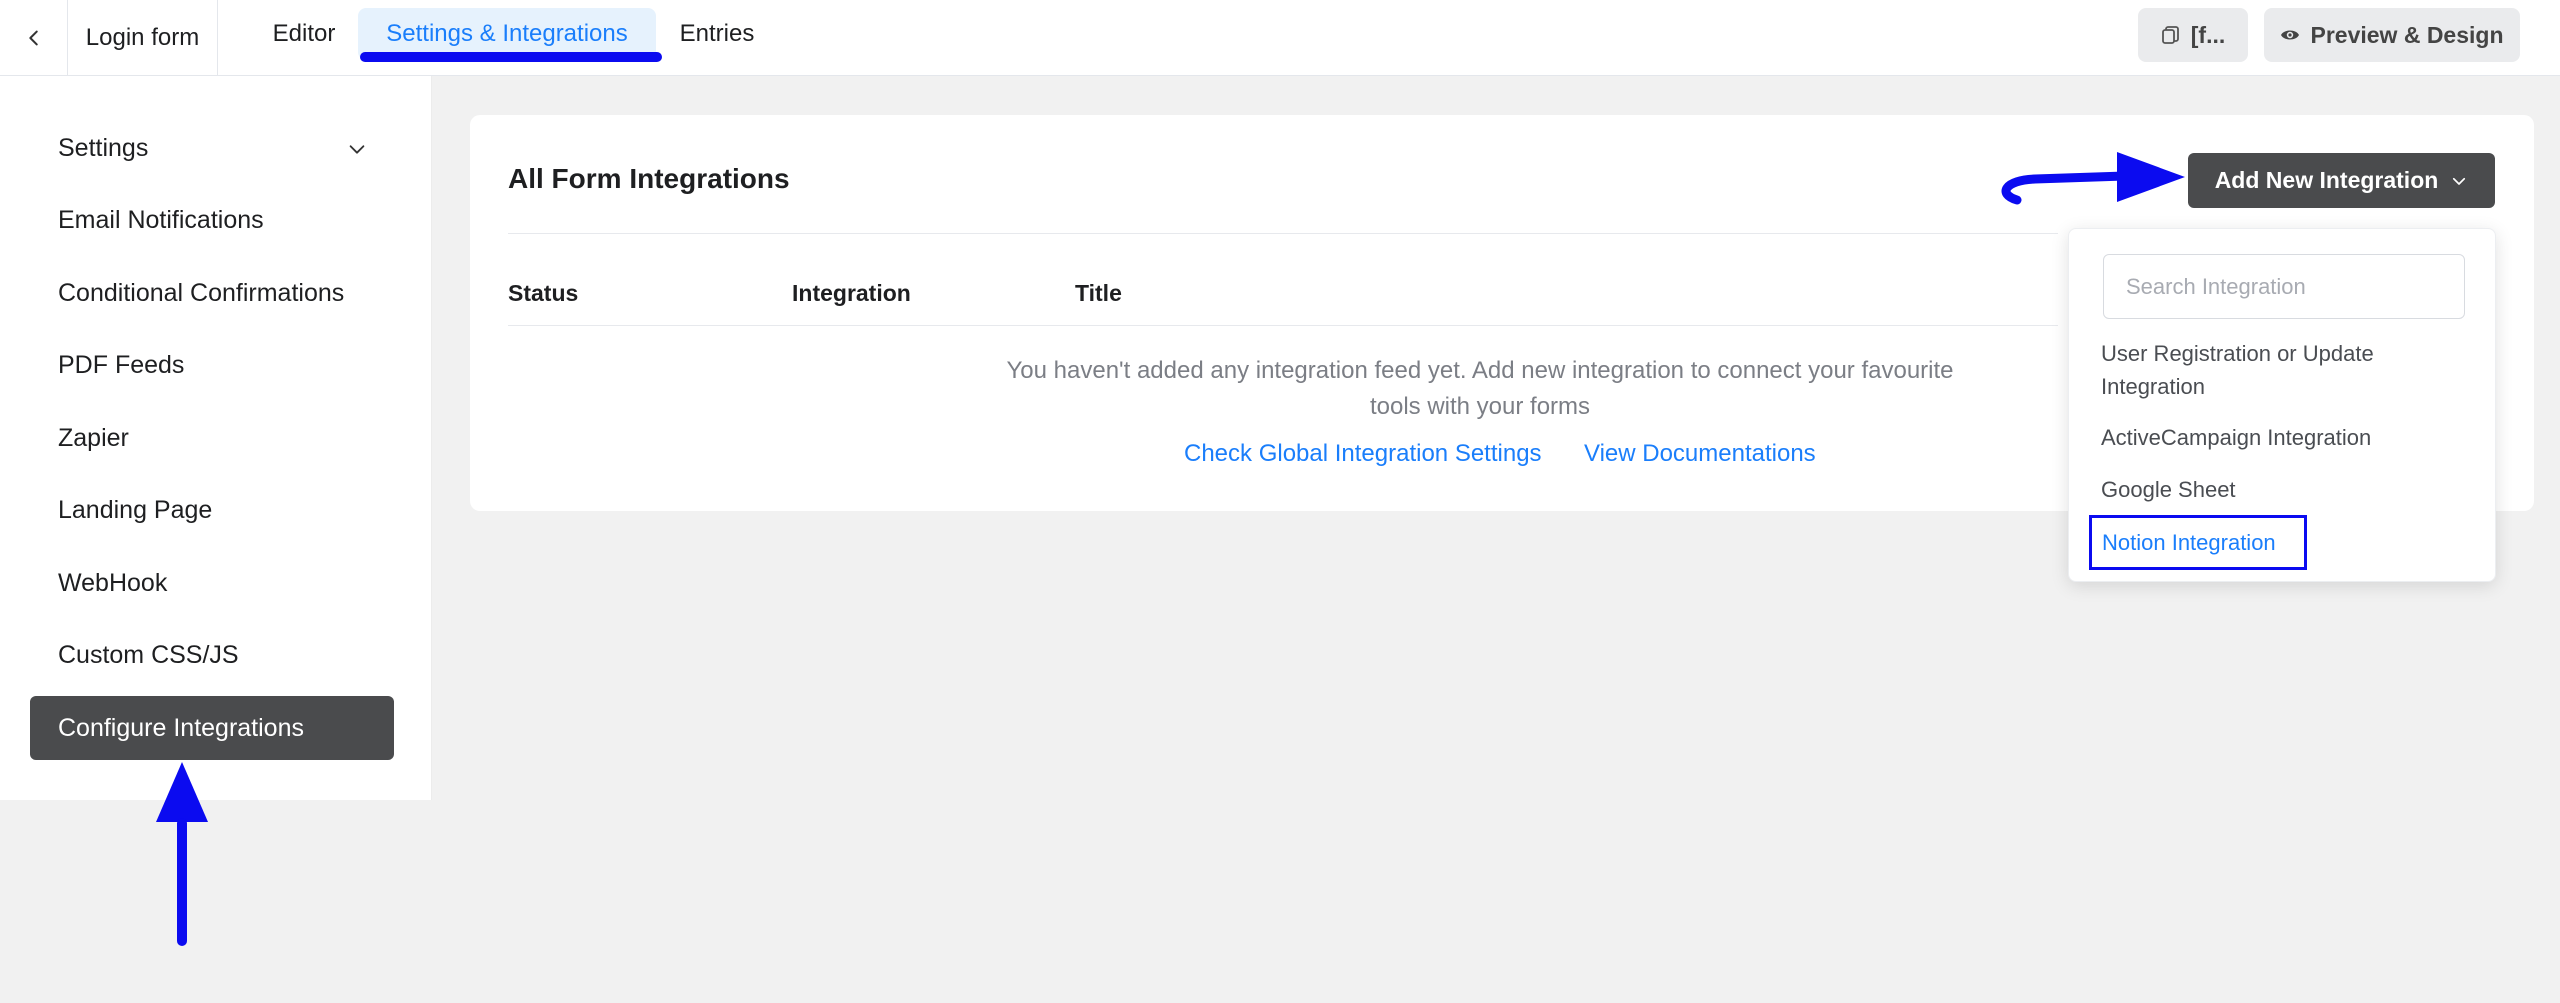 The height and width of the screenshot is (1003, 2560). Describe the element at coordinates (1098, 293) in the screenshot. I see `column-header-title: Title` at that location.